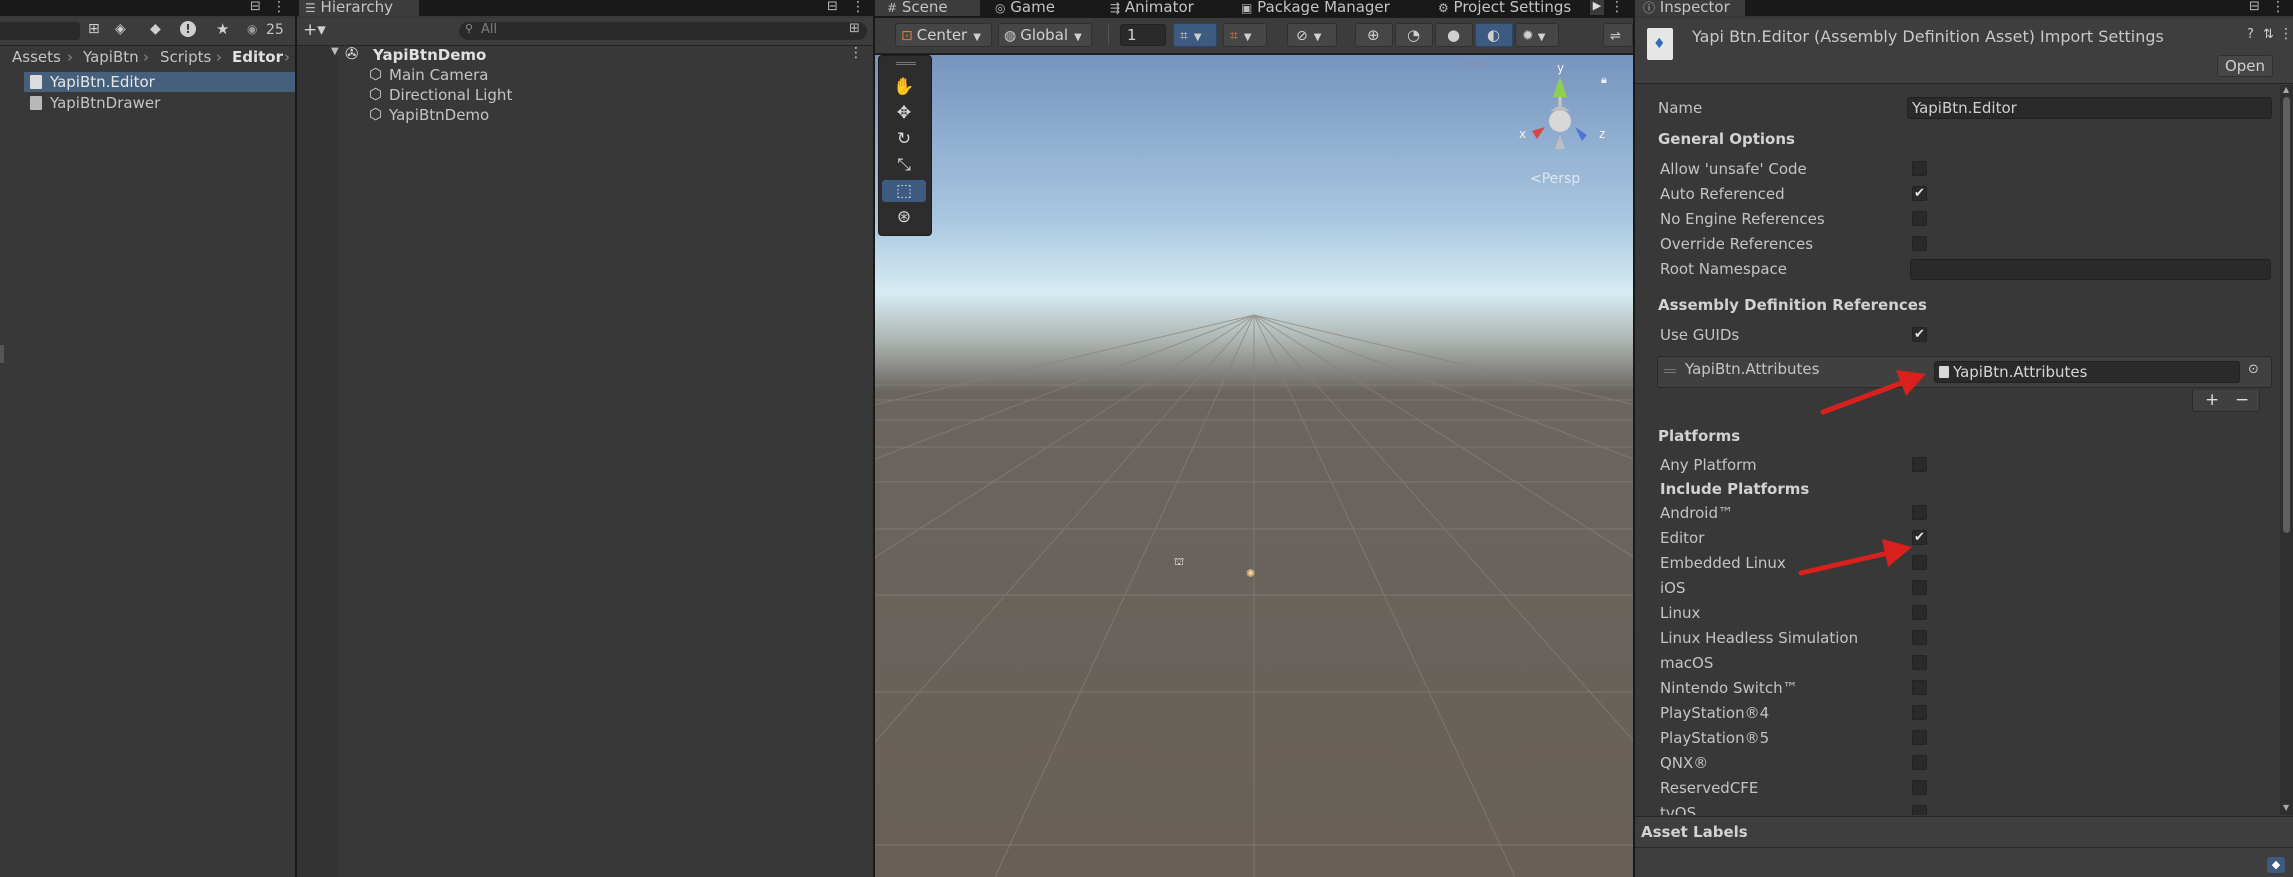 Image resolution: width=2293 pixels, height=877 pixels. I want to click on grid-toggle: ⌗ ▼, so click(1195, 35).